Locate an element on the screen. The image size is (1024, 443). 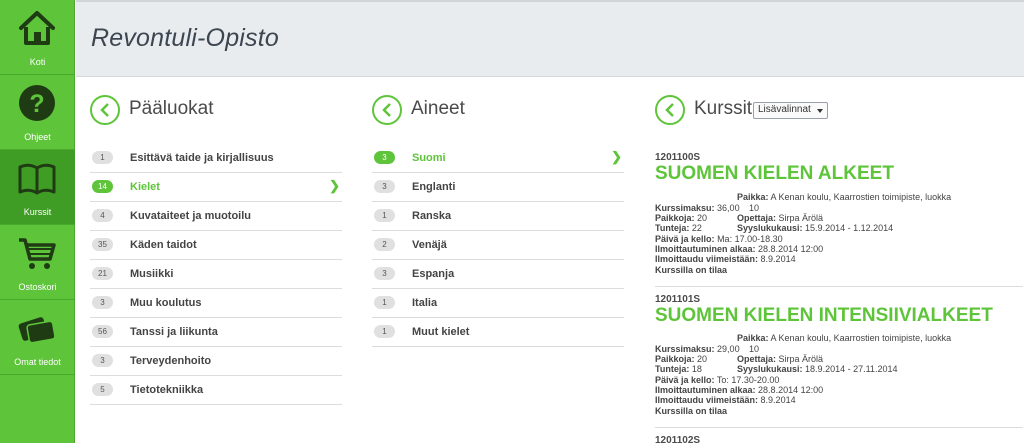
course-hours: Tunteja: 18 is located at coordinates (678, 369).